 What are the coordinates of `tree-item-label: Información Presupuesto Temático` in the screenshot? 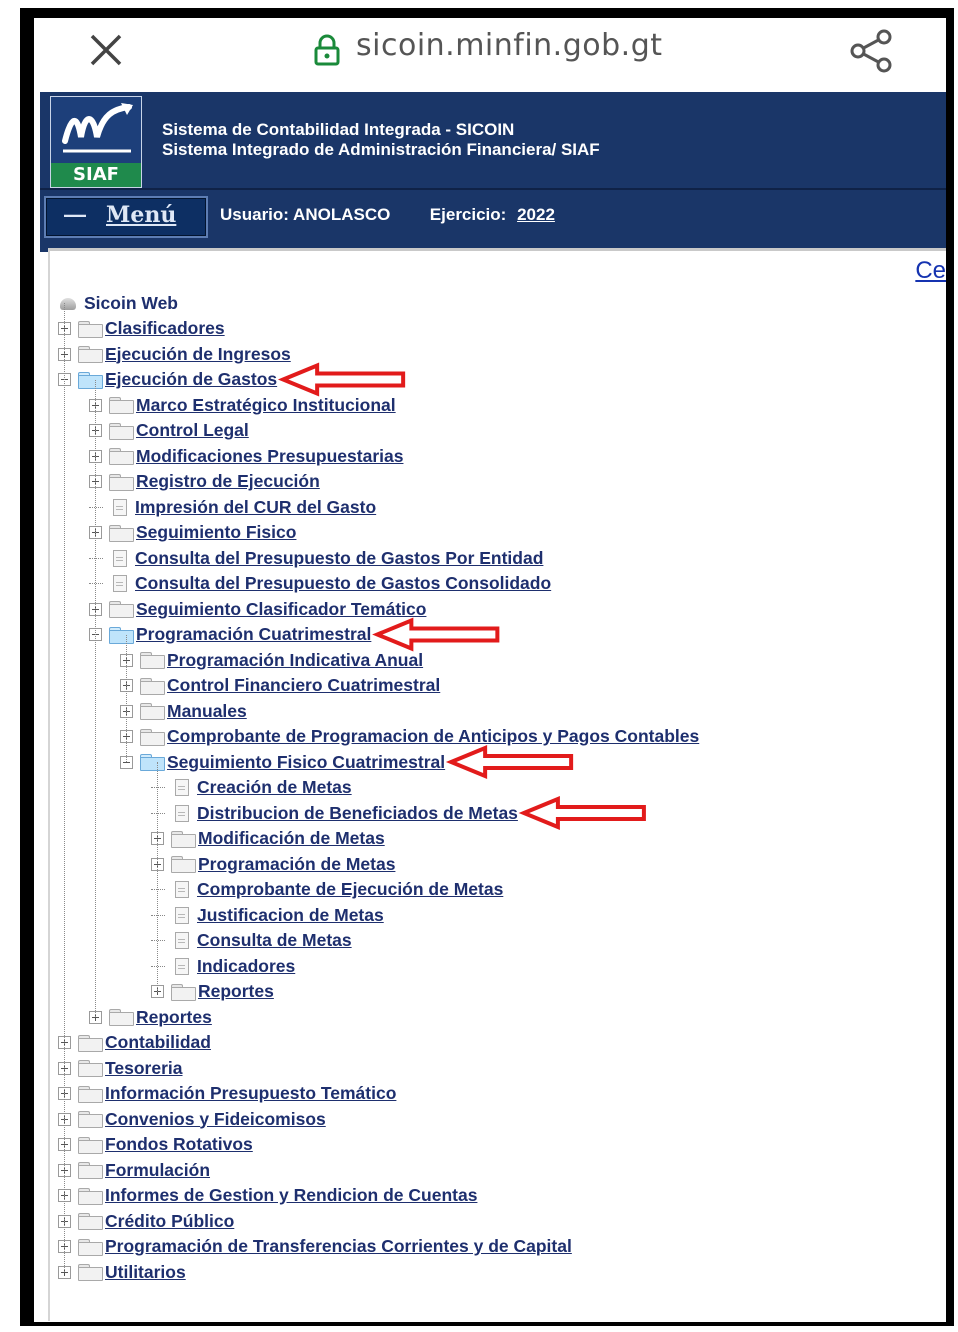 It's located at (250, 1093).